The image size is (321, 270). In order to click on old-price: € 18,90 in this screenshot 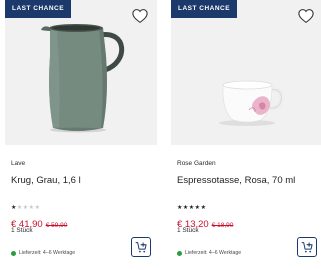, I will do `click(222, 225)`.